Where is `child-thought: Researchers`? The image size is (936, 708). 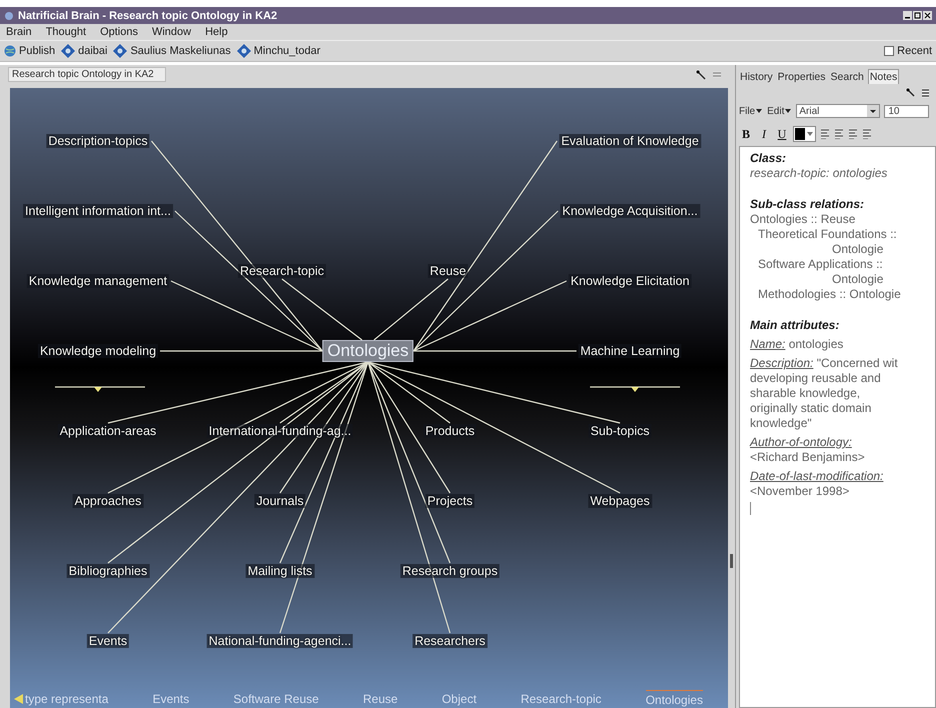
child-thought: Researchers is located at coordinates (450, 641).